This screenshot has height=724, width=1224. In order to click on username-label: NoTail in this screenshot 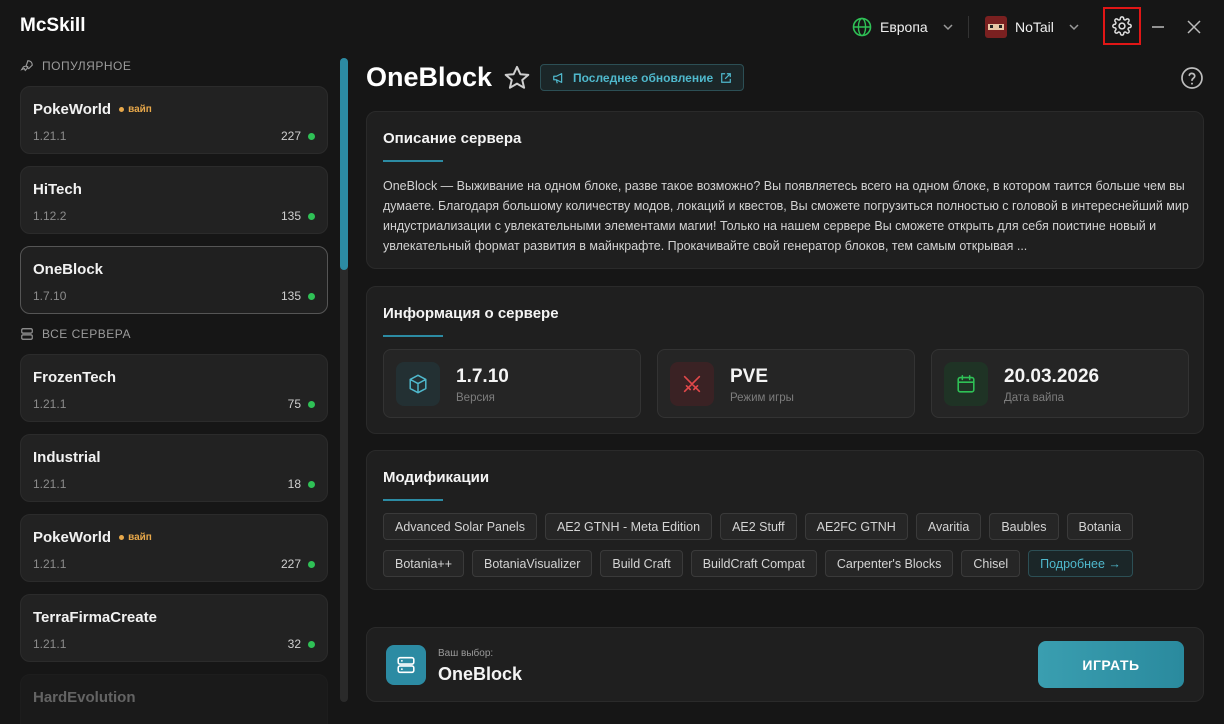, I will do `click(1034, 27)`.